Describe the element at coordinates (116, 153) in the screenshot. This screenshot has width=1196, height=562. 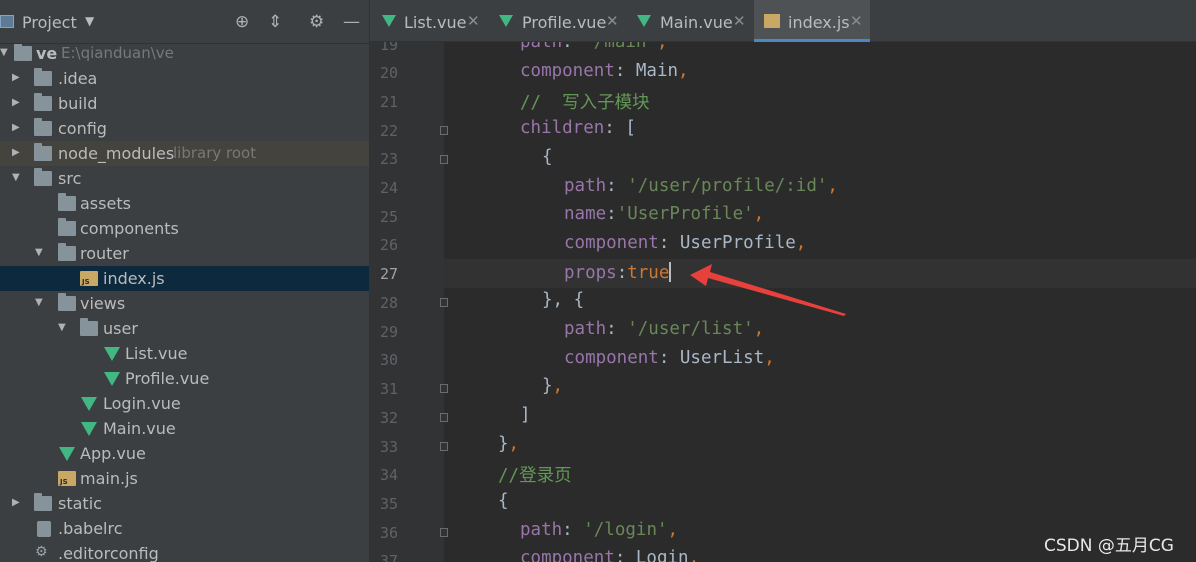
I see `tree-item-label: node_modules` at that location.